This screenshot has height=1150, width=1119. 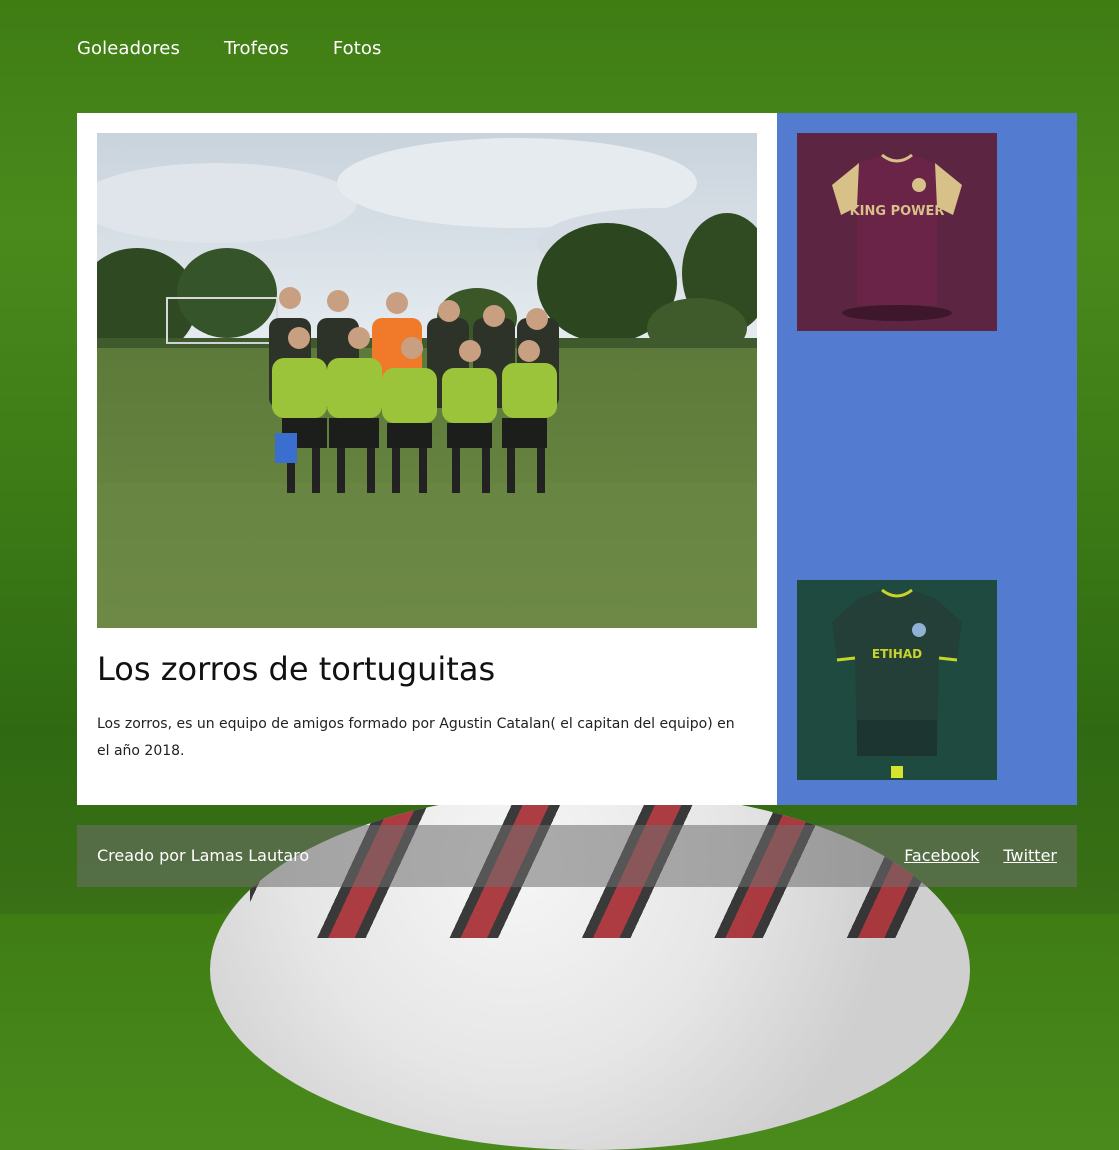 What do you see at coordinates (256, 48) in the screenshot?
I see `nav-item-trofeos: Trofeos` at bounding box center [256, 48].